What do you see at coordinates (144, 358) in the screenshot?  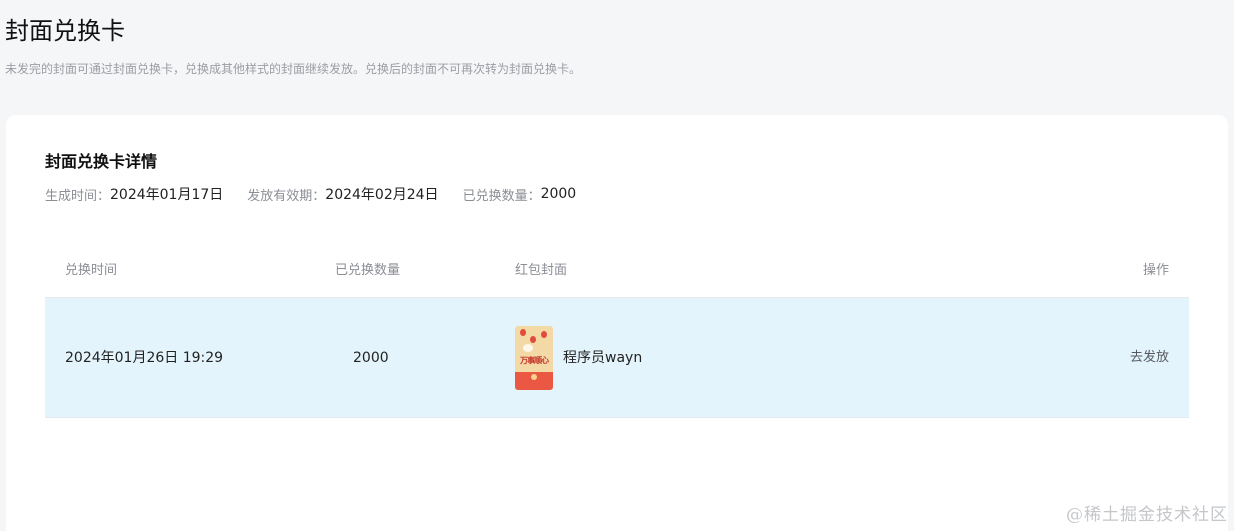 I see `row-time: 2024年01月26日 19:29` at bounding box center [144, 358].